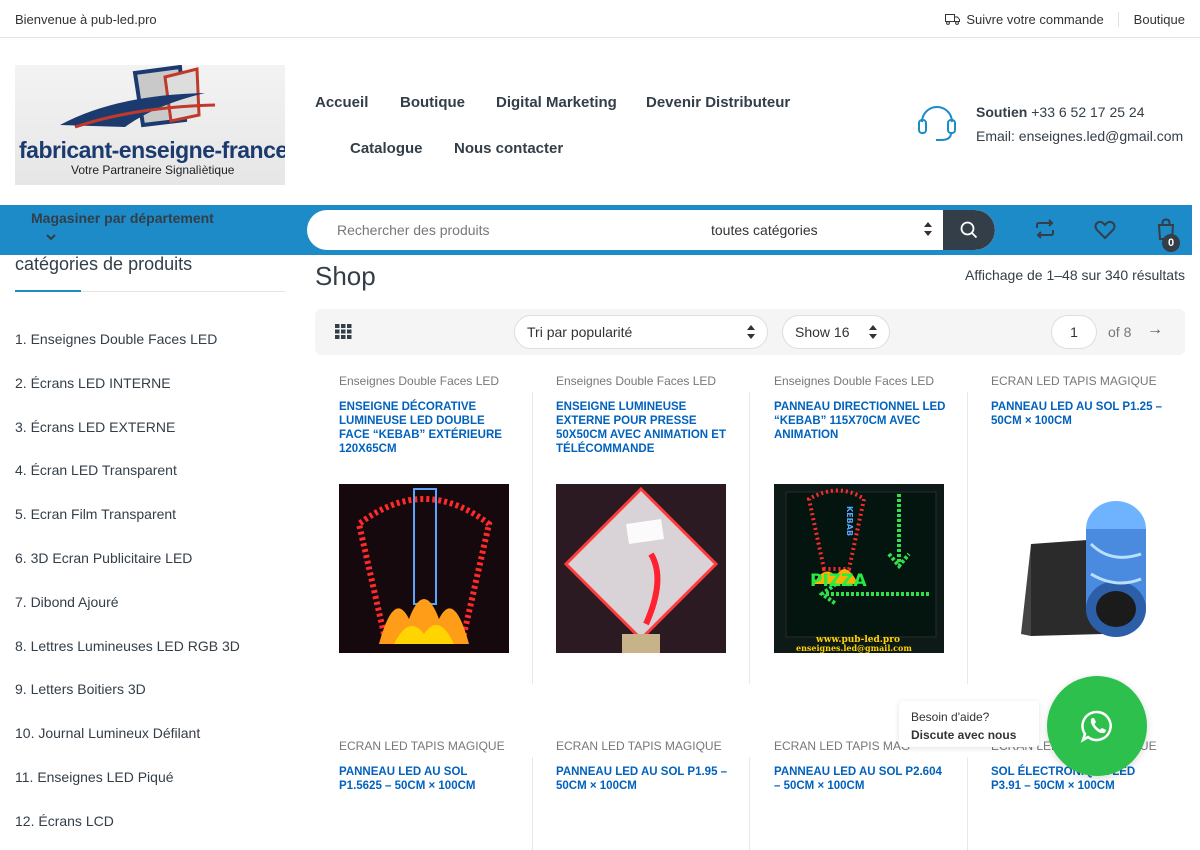 The height and width of the screenshot is (850, 1200). I want to click on per-page-value: Show 16, so click(822, 332).